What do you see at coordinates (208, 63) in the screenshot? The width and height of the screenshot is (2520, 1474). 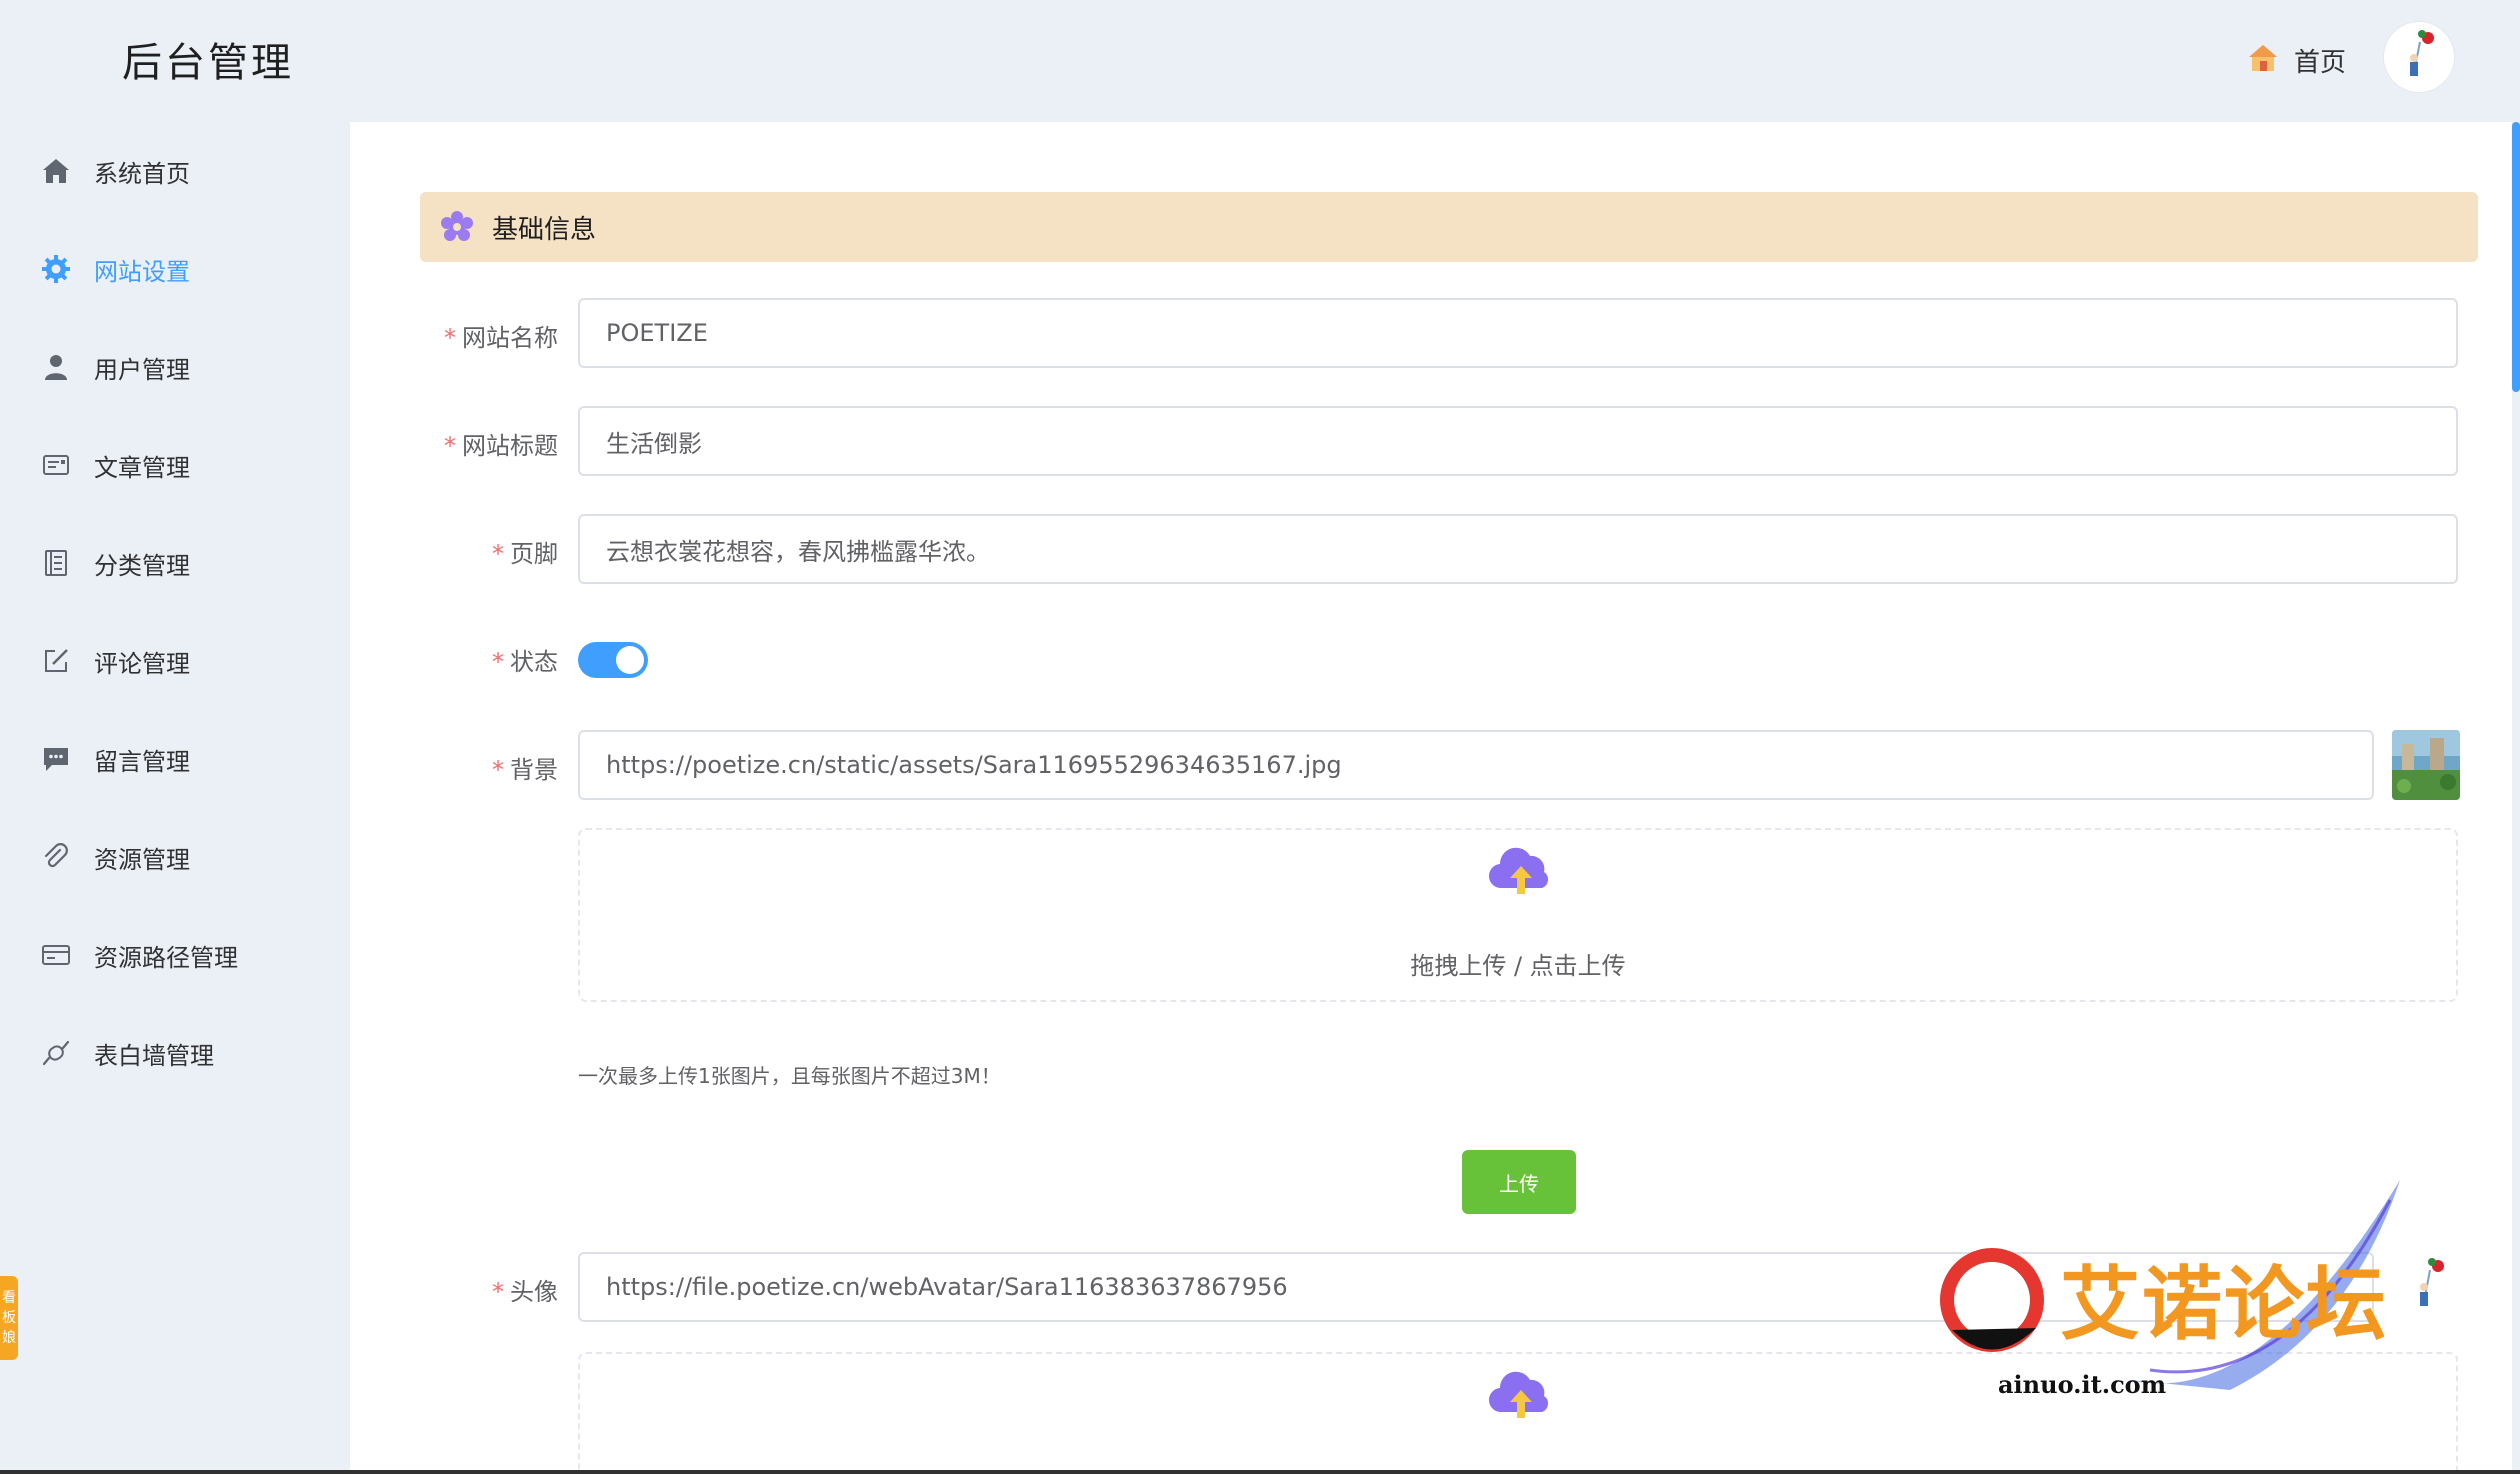 I see `app-title: 后台管理` at bounding box center [208, 63].